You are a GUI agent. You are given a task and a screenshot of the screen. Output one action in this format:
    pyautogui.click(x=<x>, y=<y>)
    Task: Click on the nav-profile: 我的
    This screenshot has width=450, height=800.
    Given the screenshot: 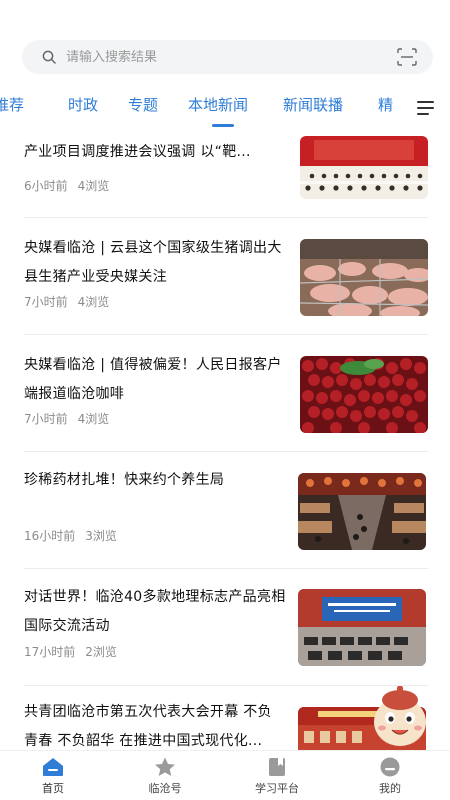 What is the action you would take?
    pyautogui.click(x=390, y=775)
    